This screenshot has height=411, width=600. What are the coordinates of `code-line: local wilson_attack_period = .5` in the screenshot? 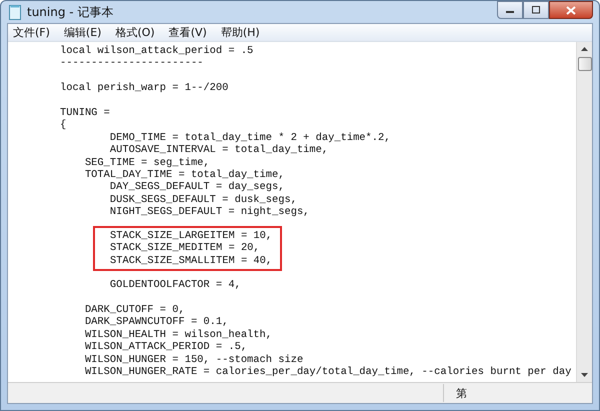 It's located at (157, 51).